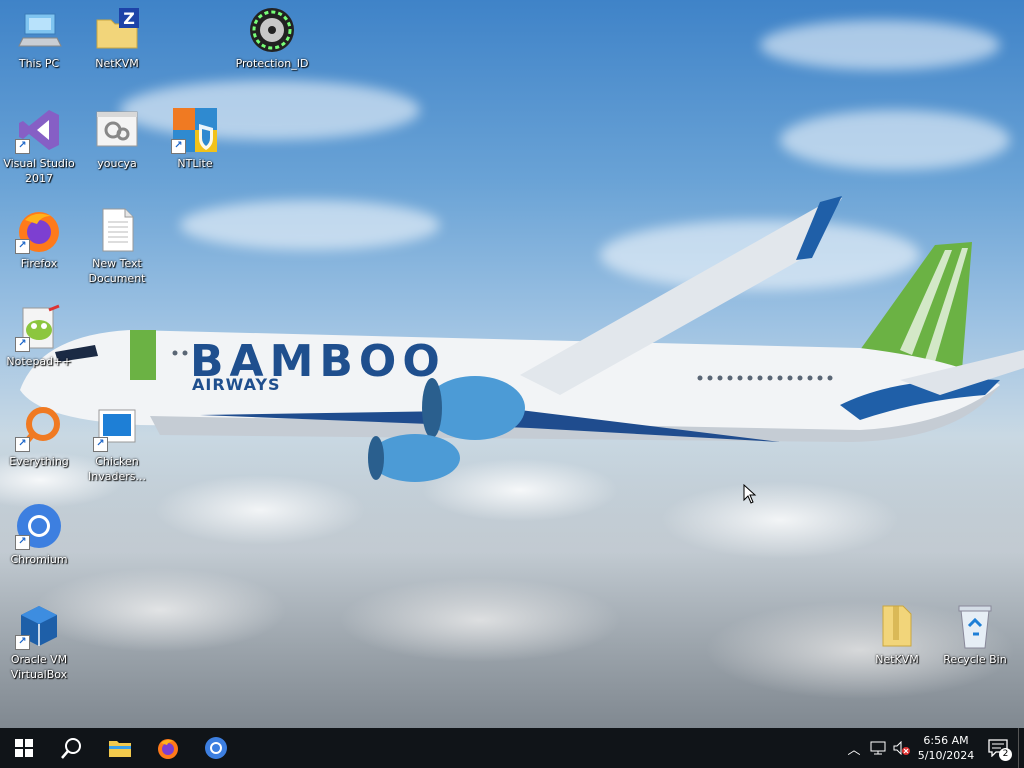 The image size is (1024, 768). Describe the element at coordinates (39, 559) in the screenshot. I see `desktop-icon-label: Chromium` at that location.